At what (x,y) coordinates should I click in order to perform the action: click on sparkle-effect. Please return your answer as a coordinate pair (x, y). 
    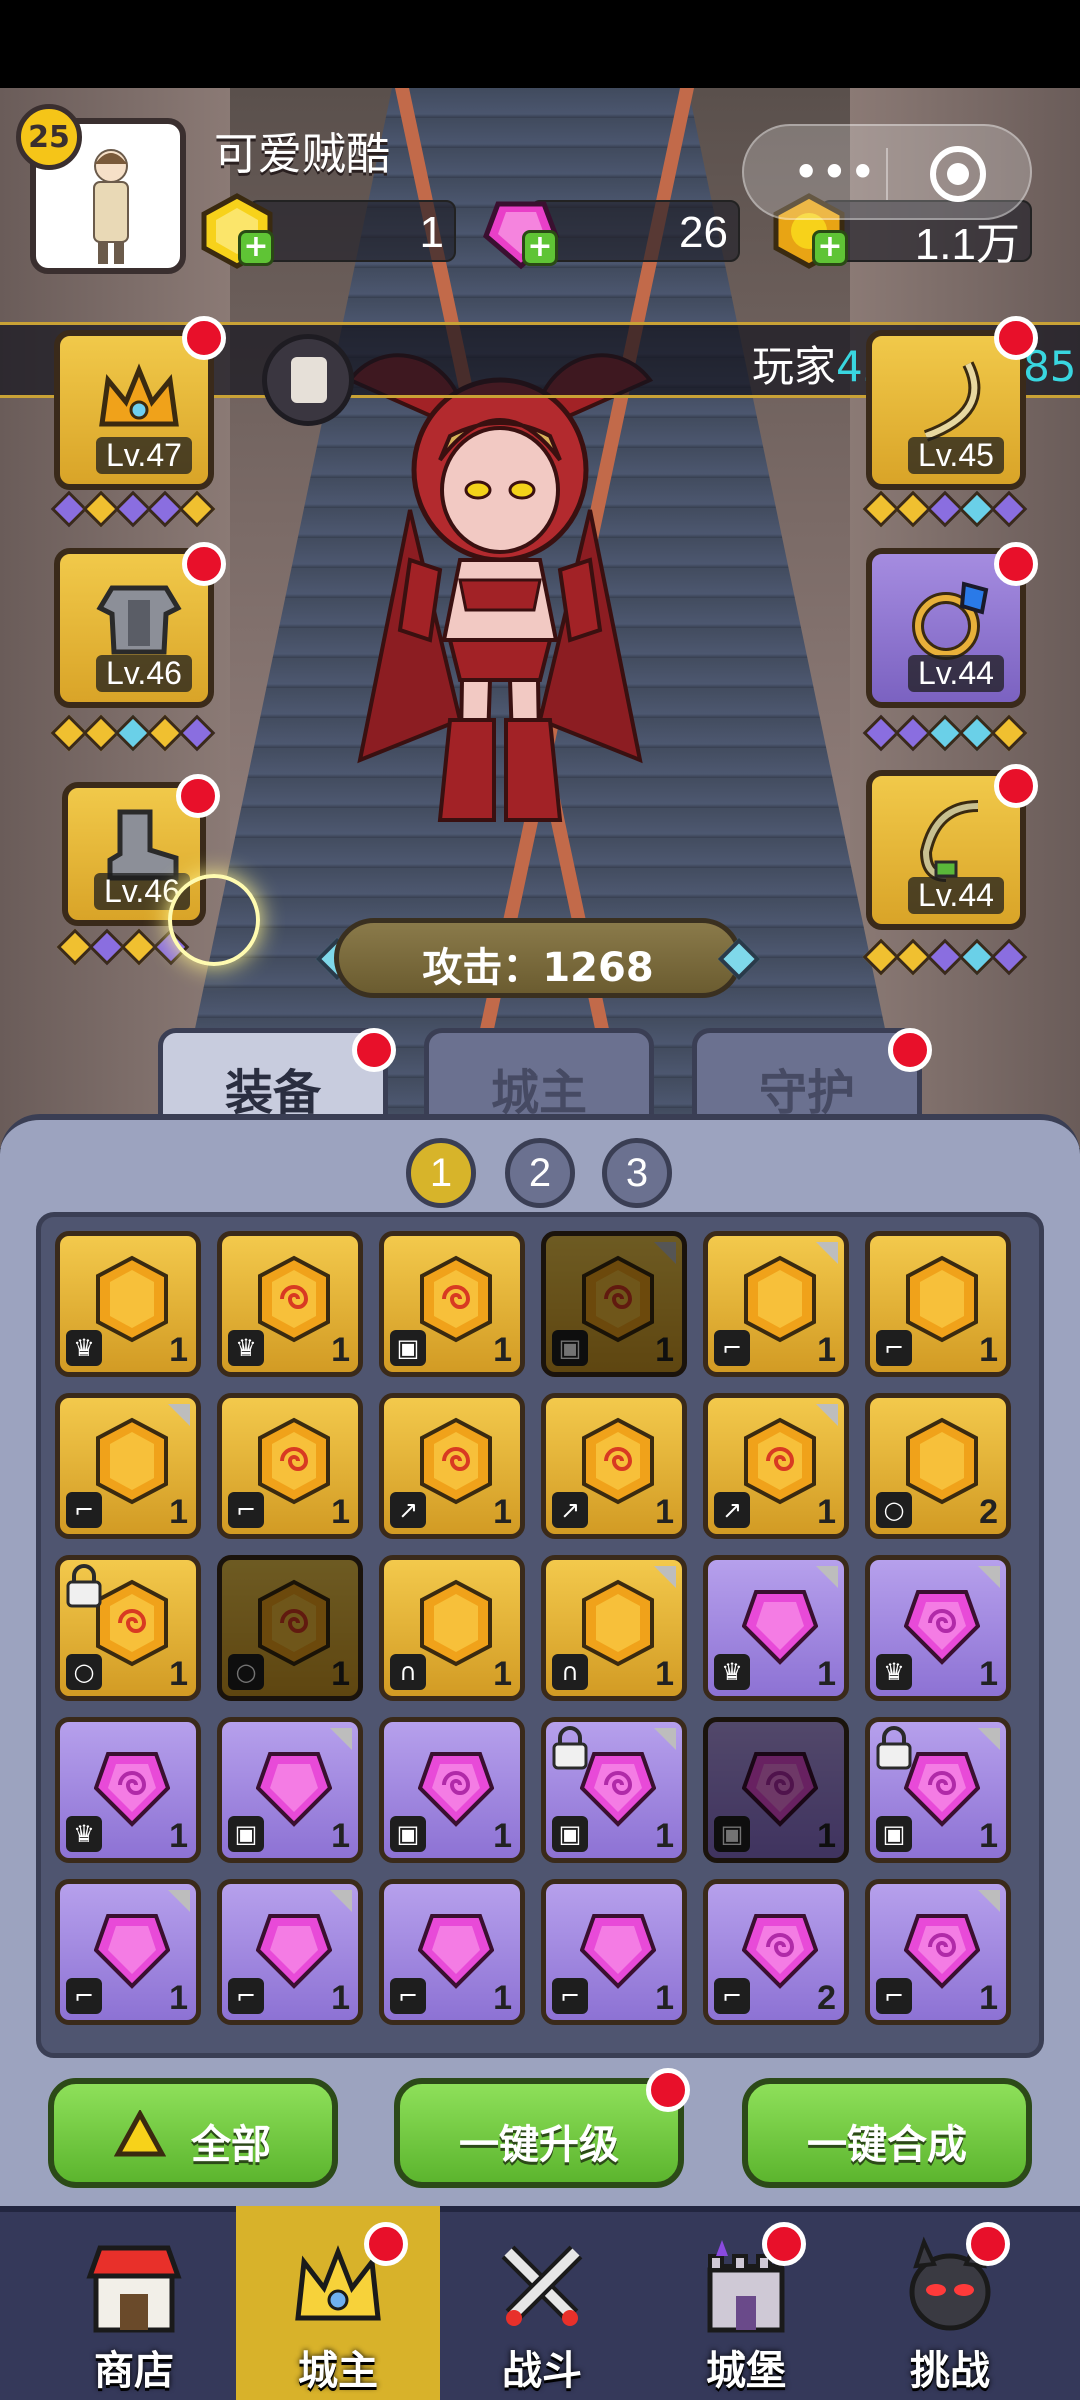
    Looking at the image, I should click on (214, 920).